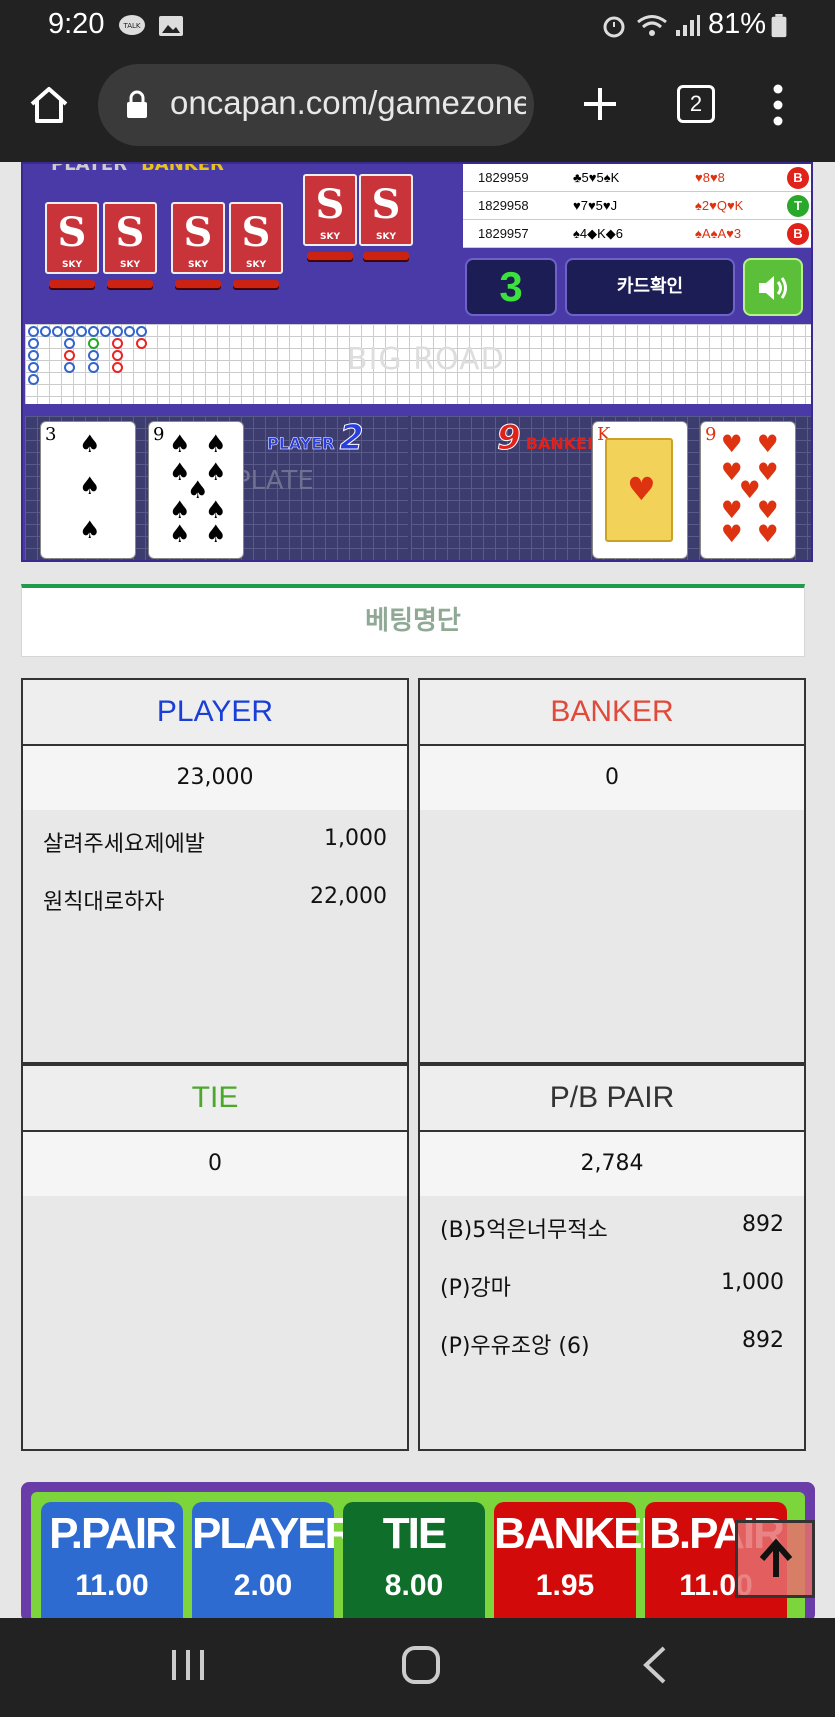 Image resolution: width=835 pixels, height=1717 pixels. I want to click on round-counter: 3, so click(511, 287).